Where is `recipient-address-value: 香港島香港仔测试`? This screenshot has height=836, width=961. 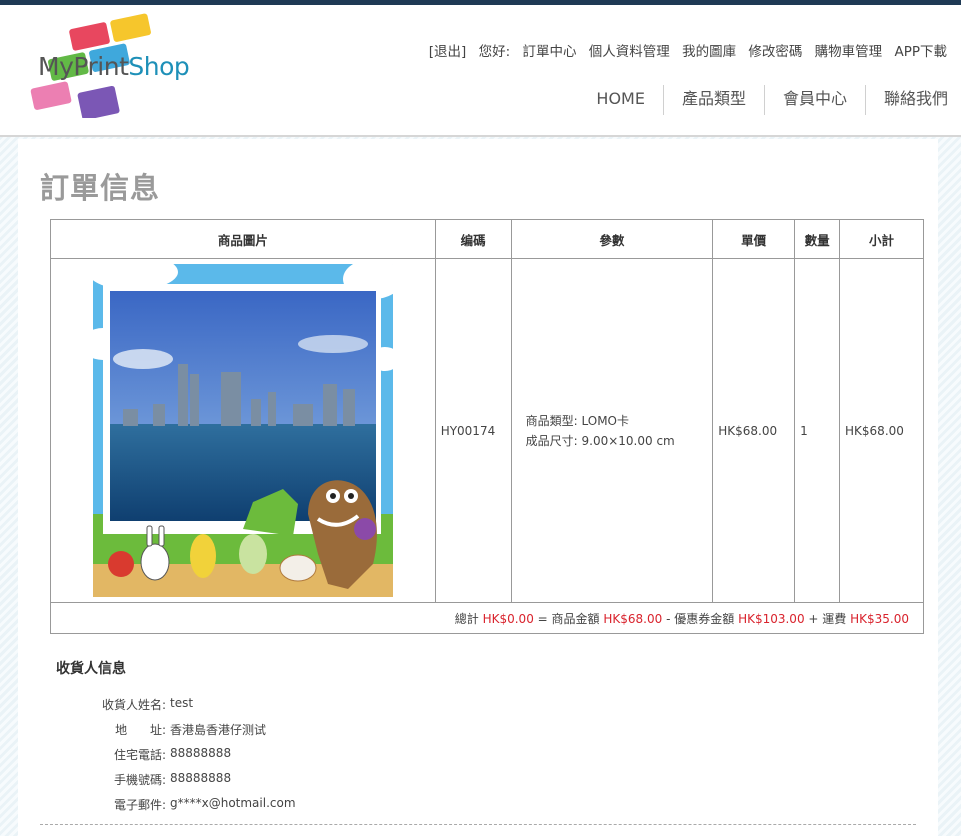
recipient-address-value: 香港島香港仔测试 is located at coordinates (218, 730).